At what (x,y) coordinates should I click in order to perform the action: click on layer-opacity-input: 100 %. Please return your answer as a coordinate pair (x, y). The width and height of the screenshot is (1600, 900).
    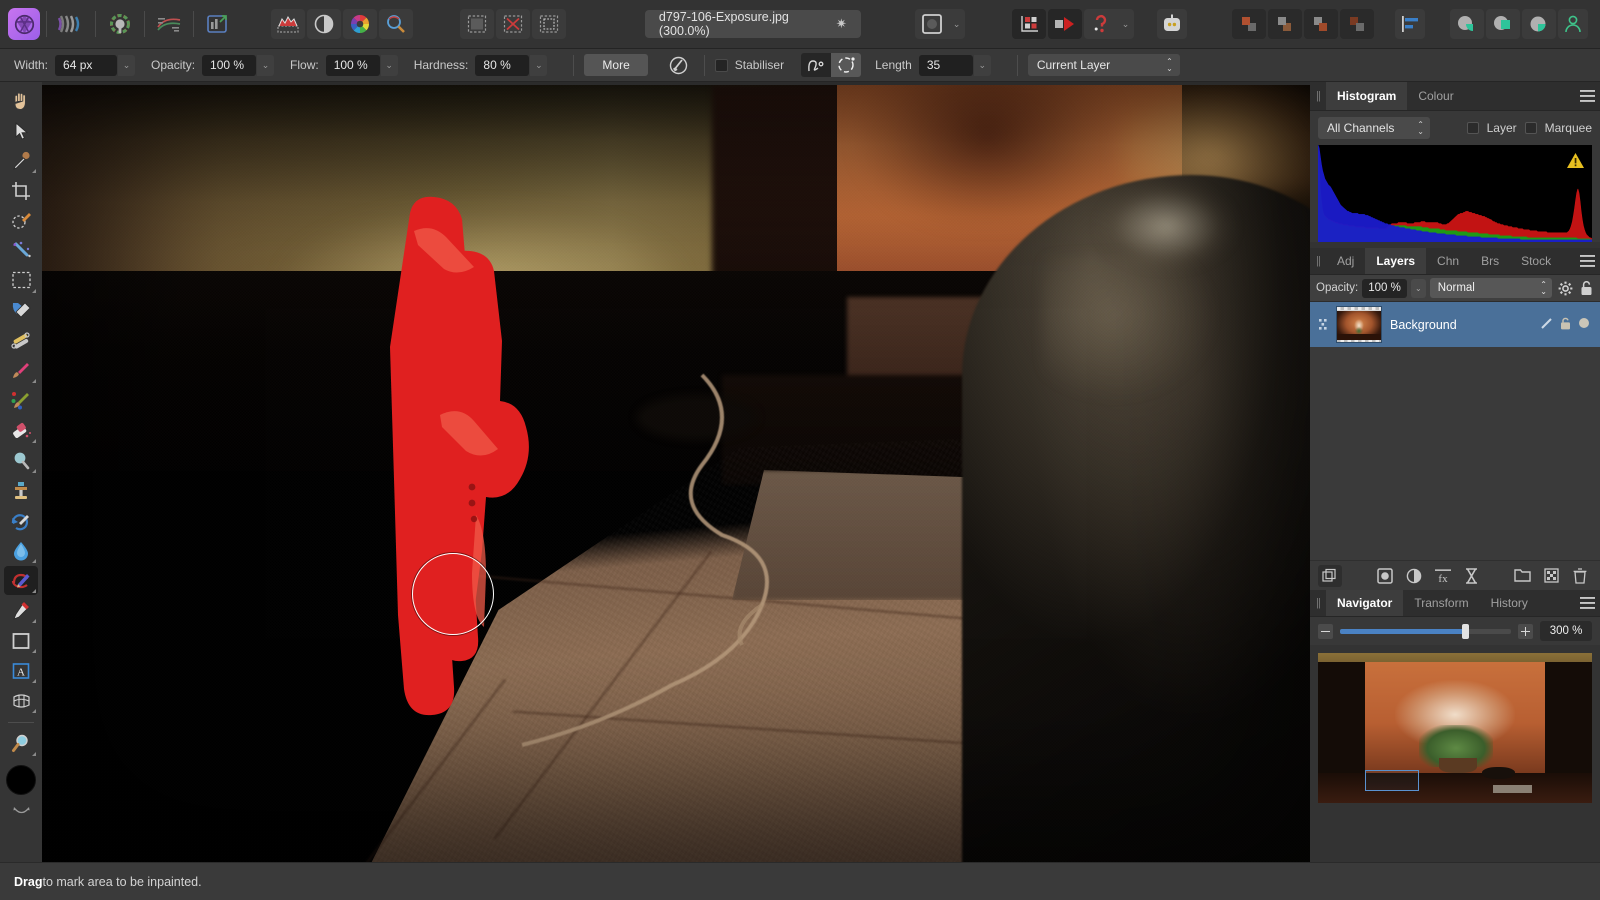
    Looking at the image, I should click on (1384, 288).